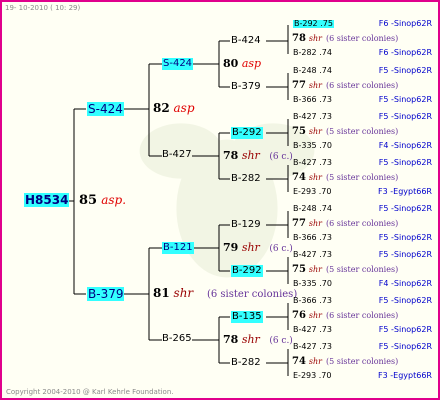  Describe the element at coordinates (114, 200) in the screenshot. I see `root-race: asp.` at that location.